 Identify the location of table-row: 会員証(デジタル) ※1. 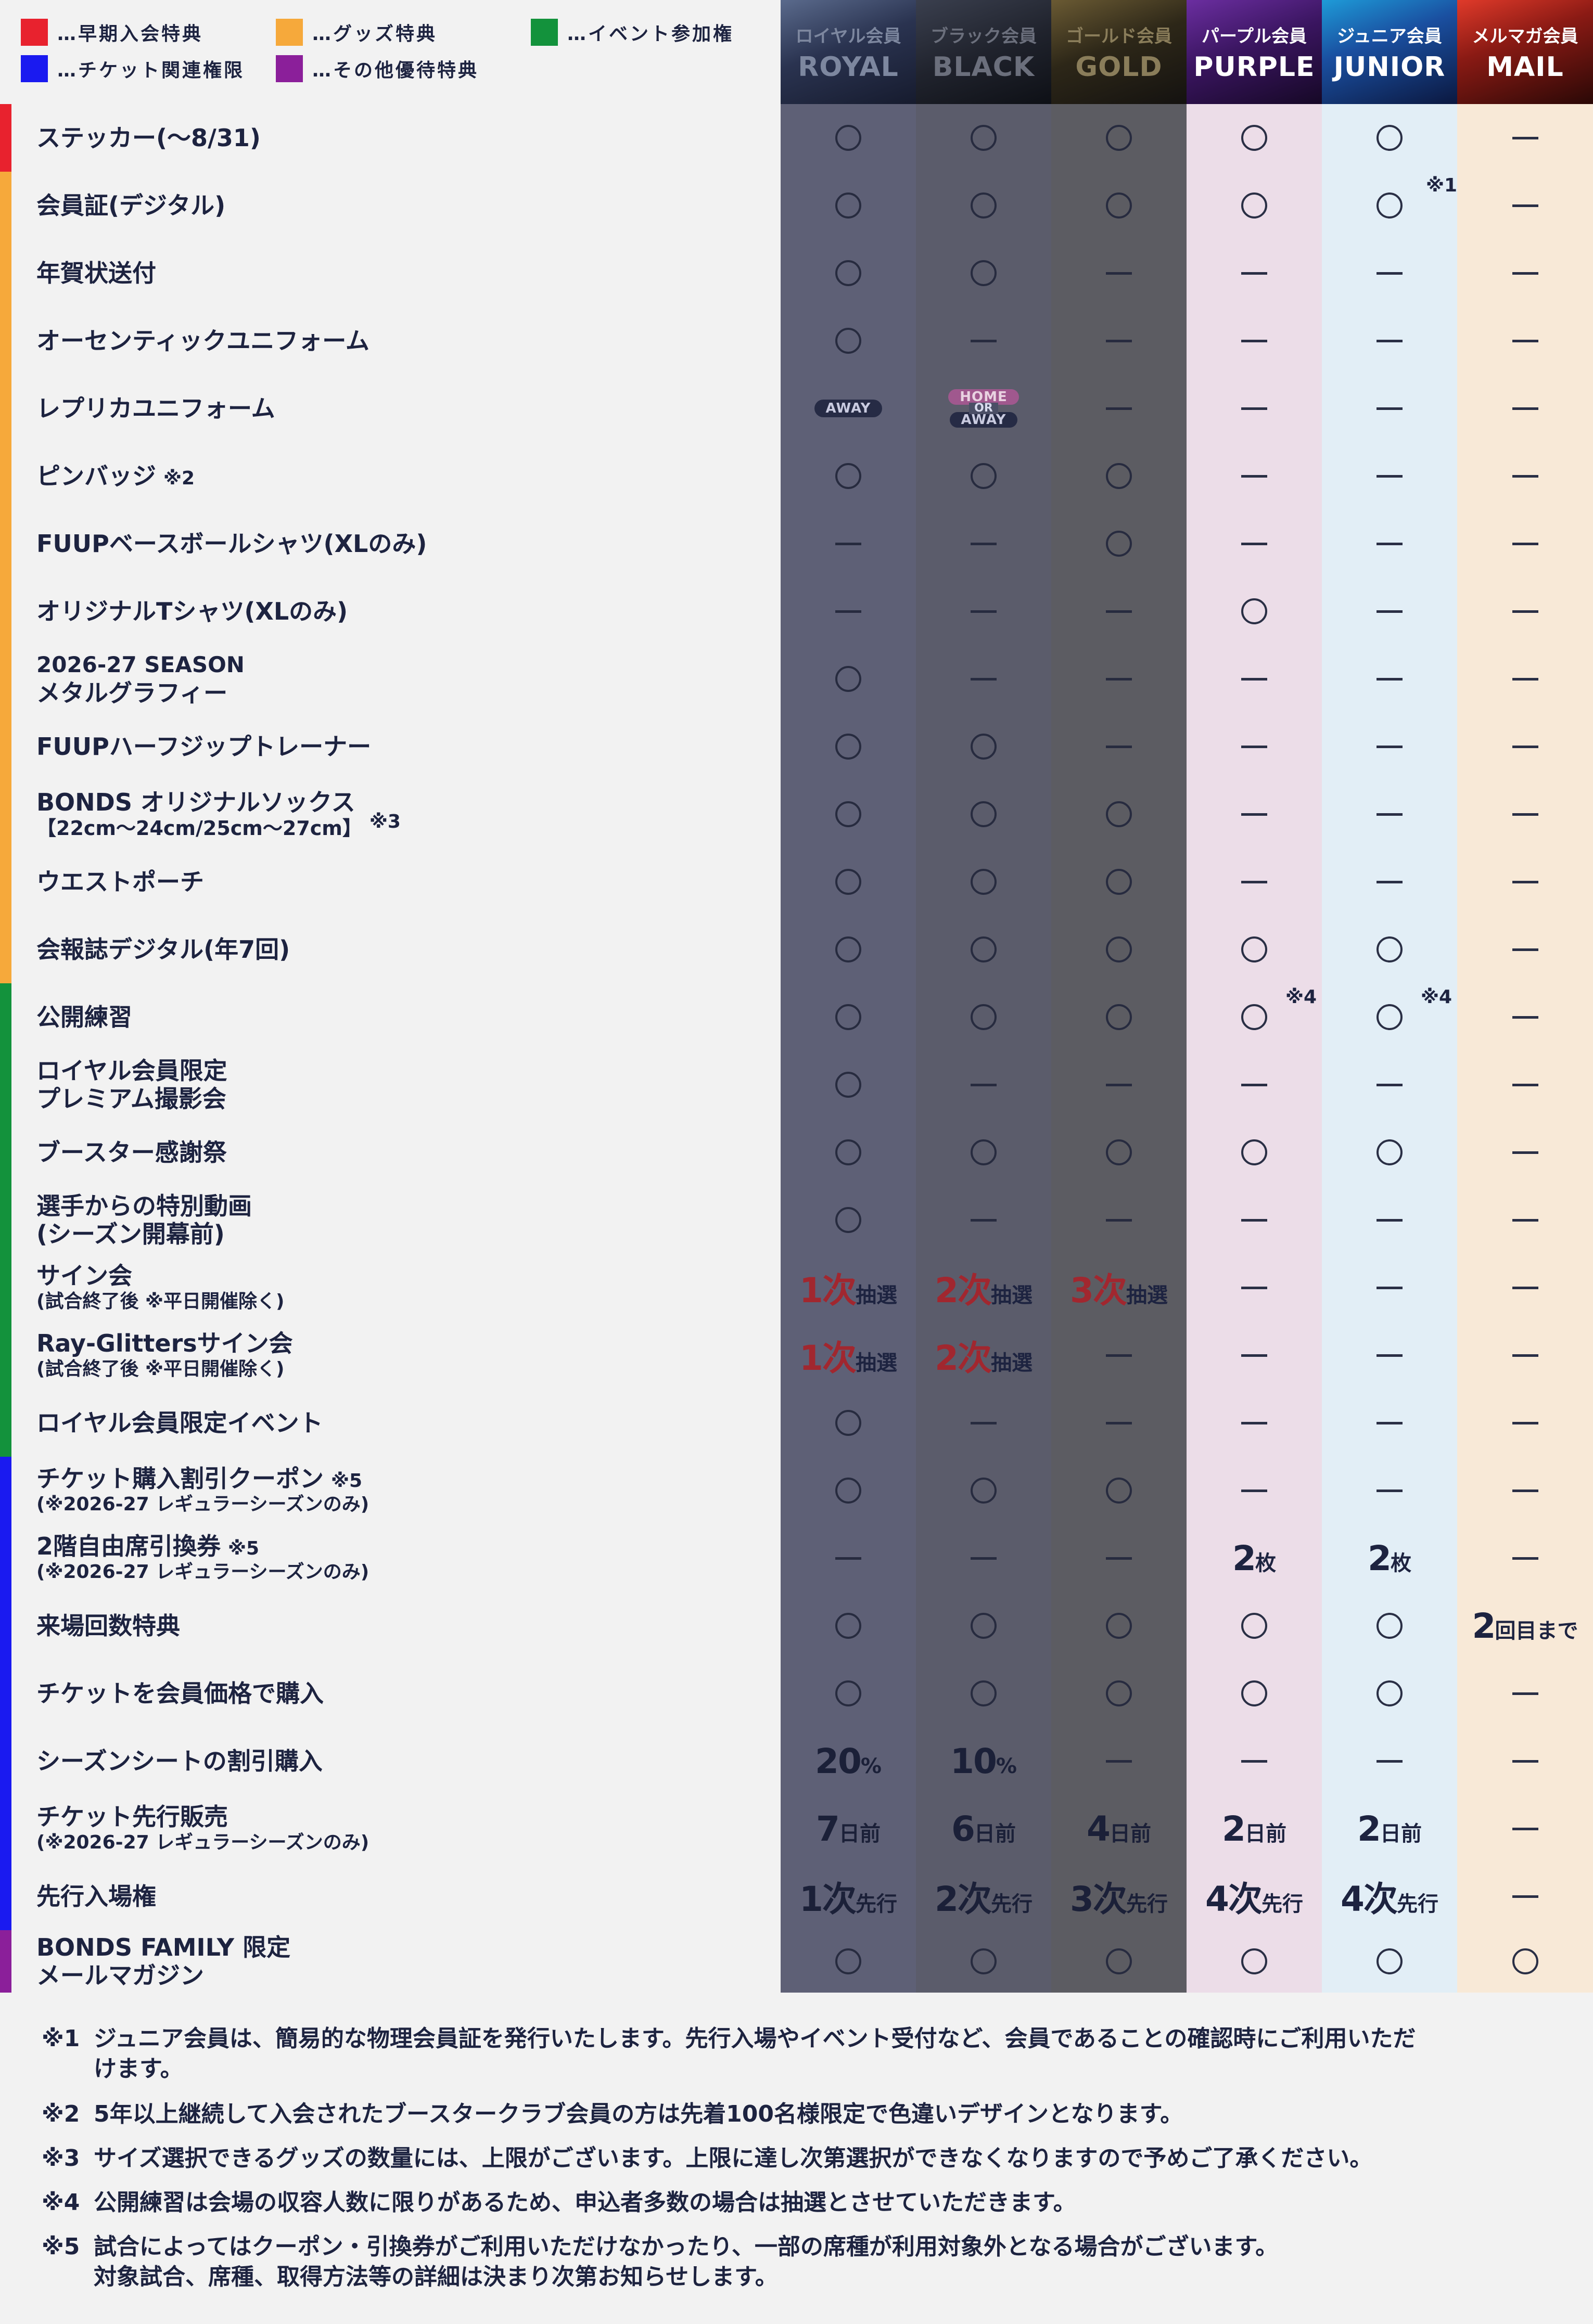
(796, 205).